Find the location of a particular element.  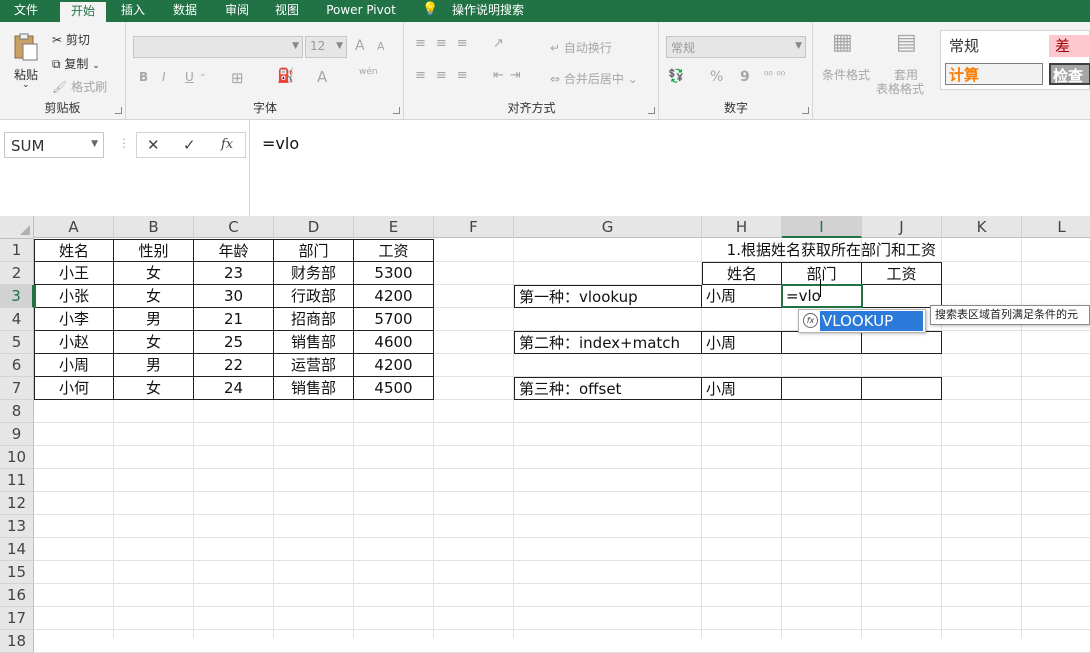

grow-font-button: A is located at coordinates (360, 46).